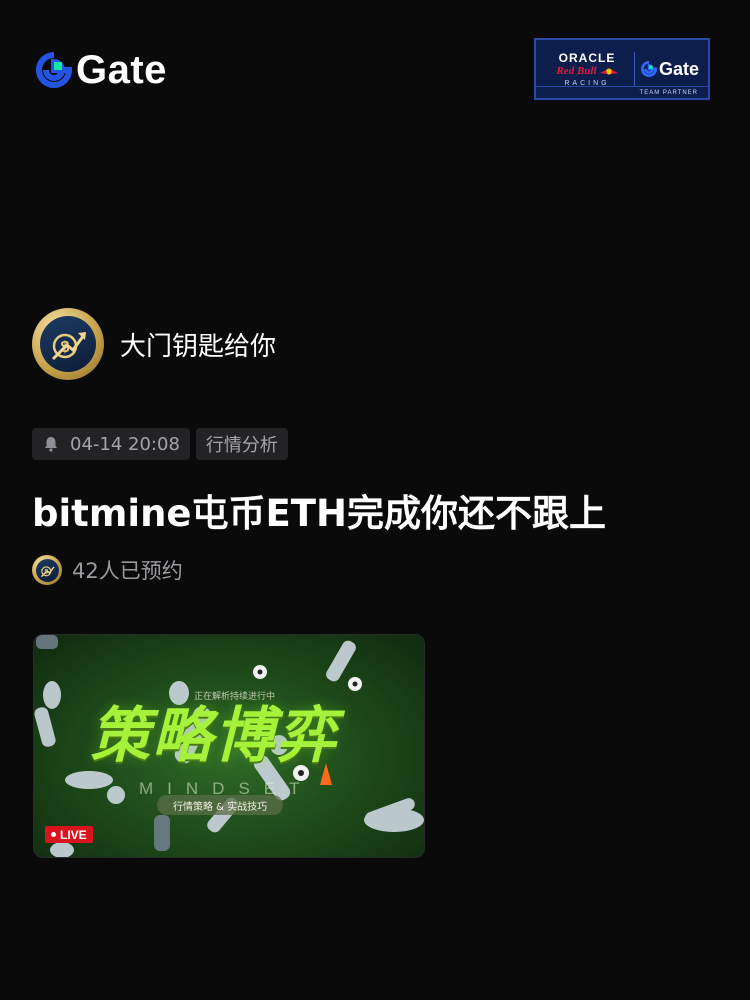 The height and width of the screenshot is (1000, 750). I want to click on reservation-count-row: $ 42人已预约, so click(107, 570).